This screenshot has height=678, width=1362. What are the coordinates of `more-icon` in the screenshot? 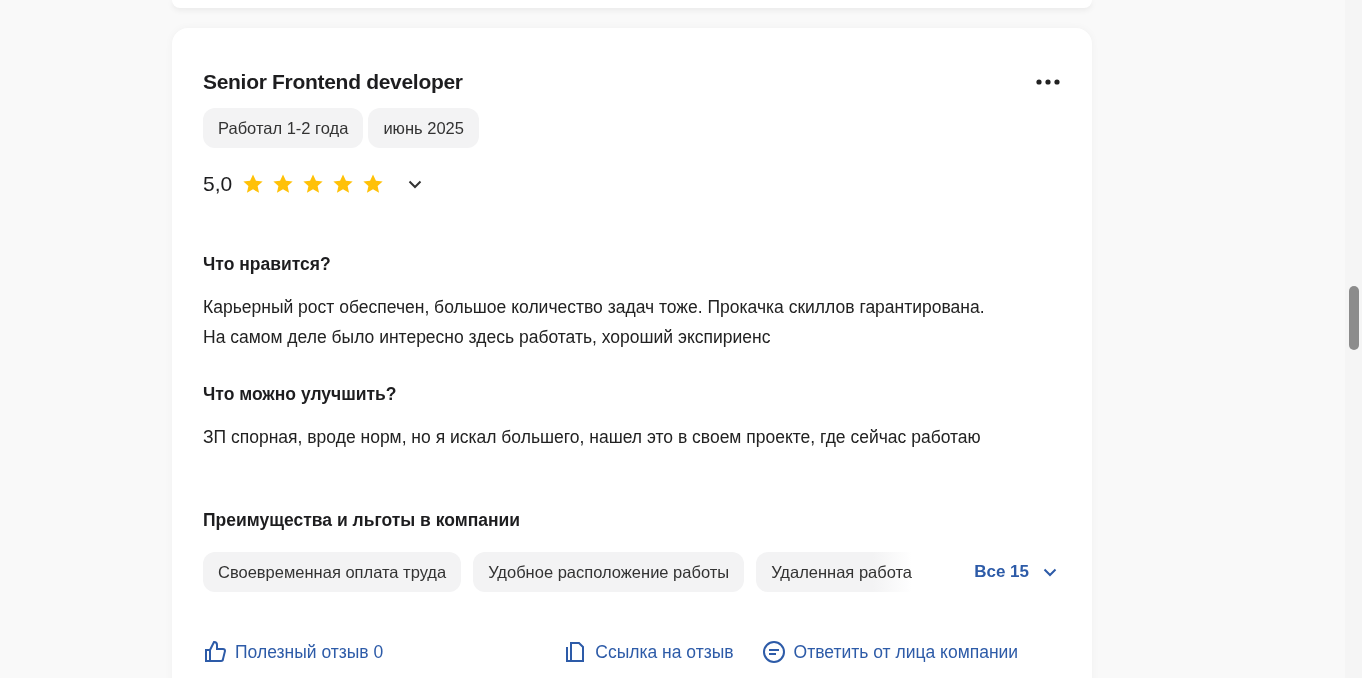 It's located at (1048, 82).